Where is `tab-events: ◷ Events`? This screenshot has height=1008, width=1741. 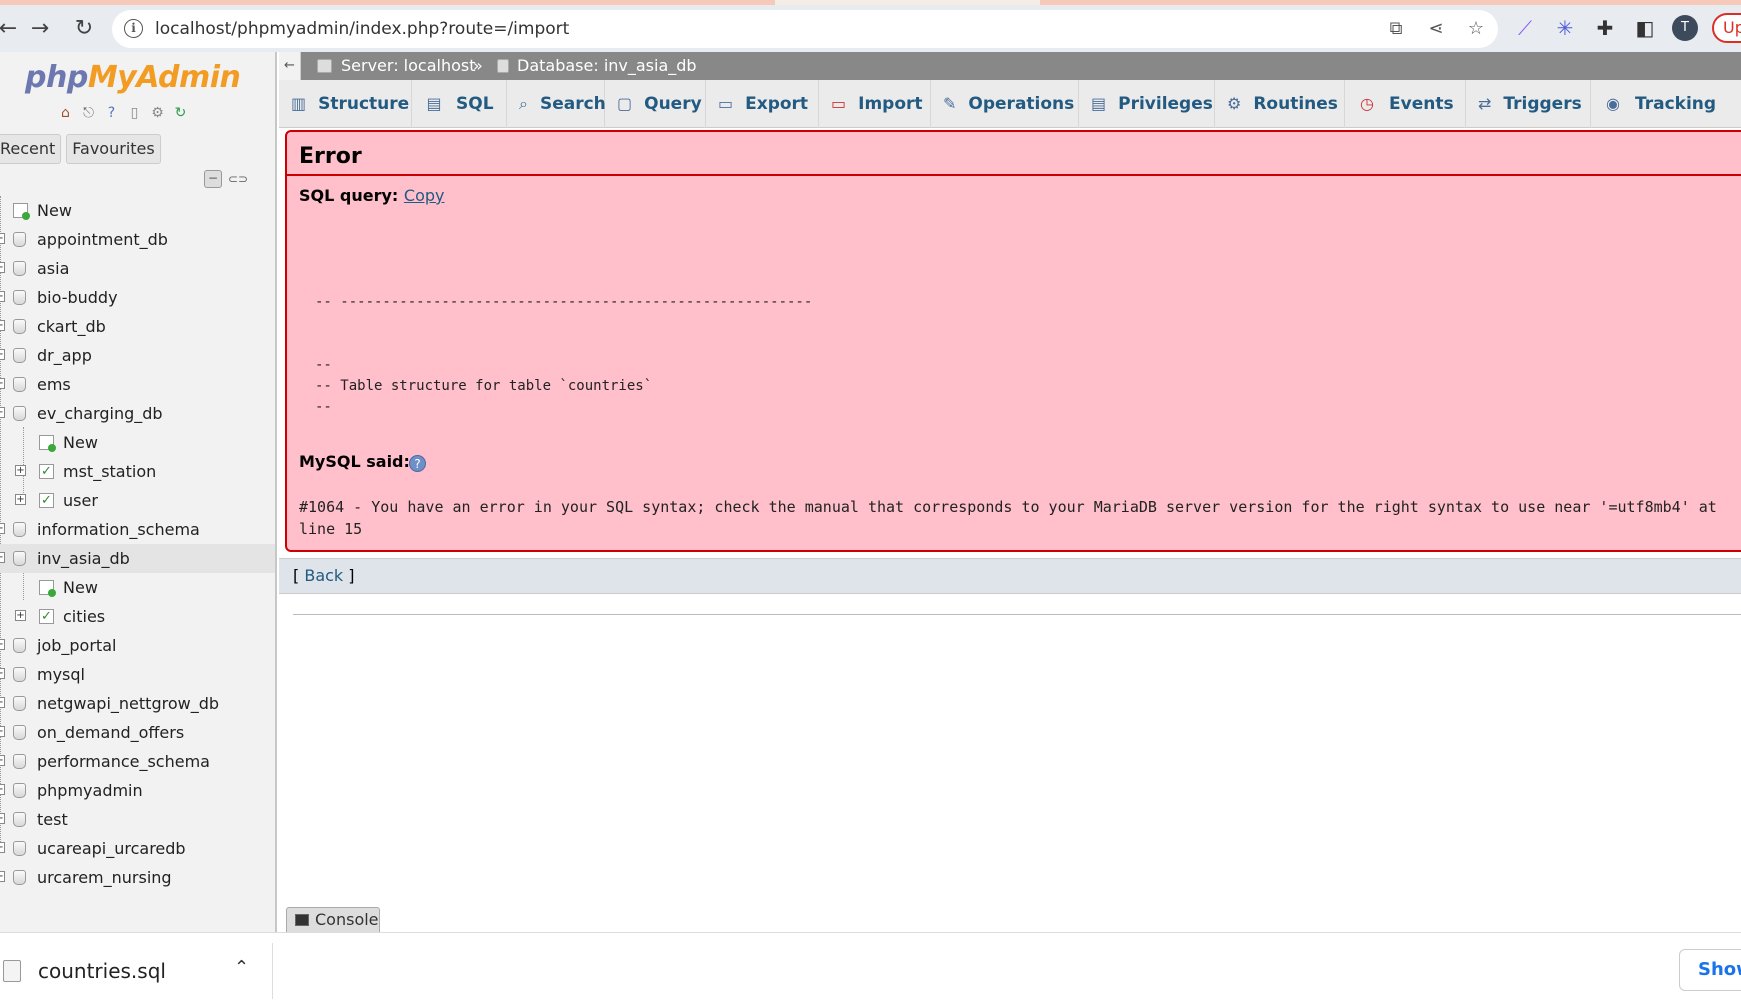
tab-events: ◷ Events is located at coordinates (1405, 104).